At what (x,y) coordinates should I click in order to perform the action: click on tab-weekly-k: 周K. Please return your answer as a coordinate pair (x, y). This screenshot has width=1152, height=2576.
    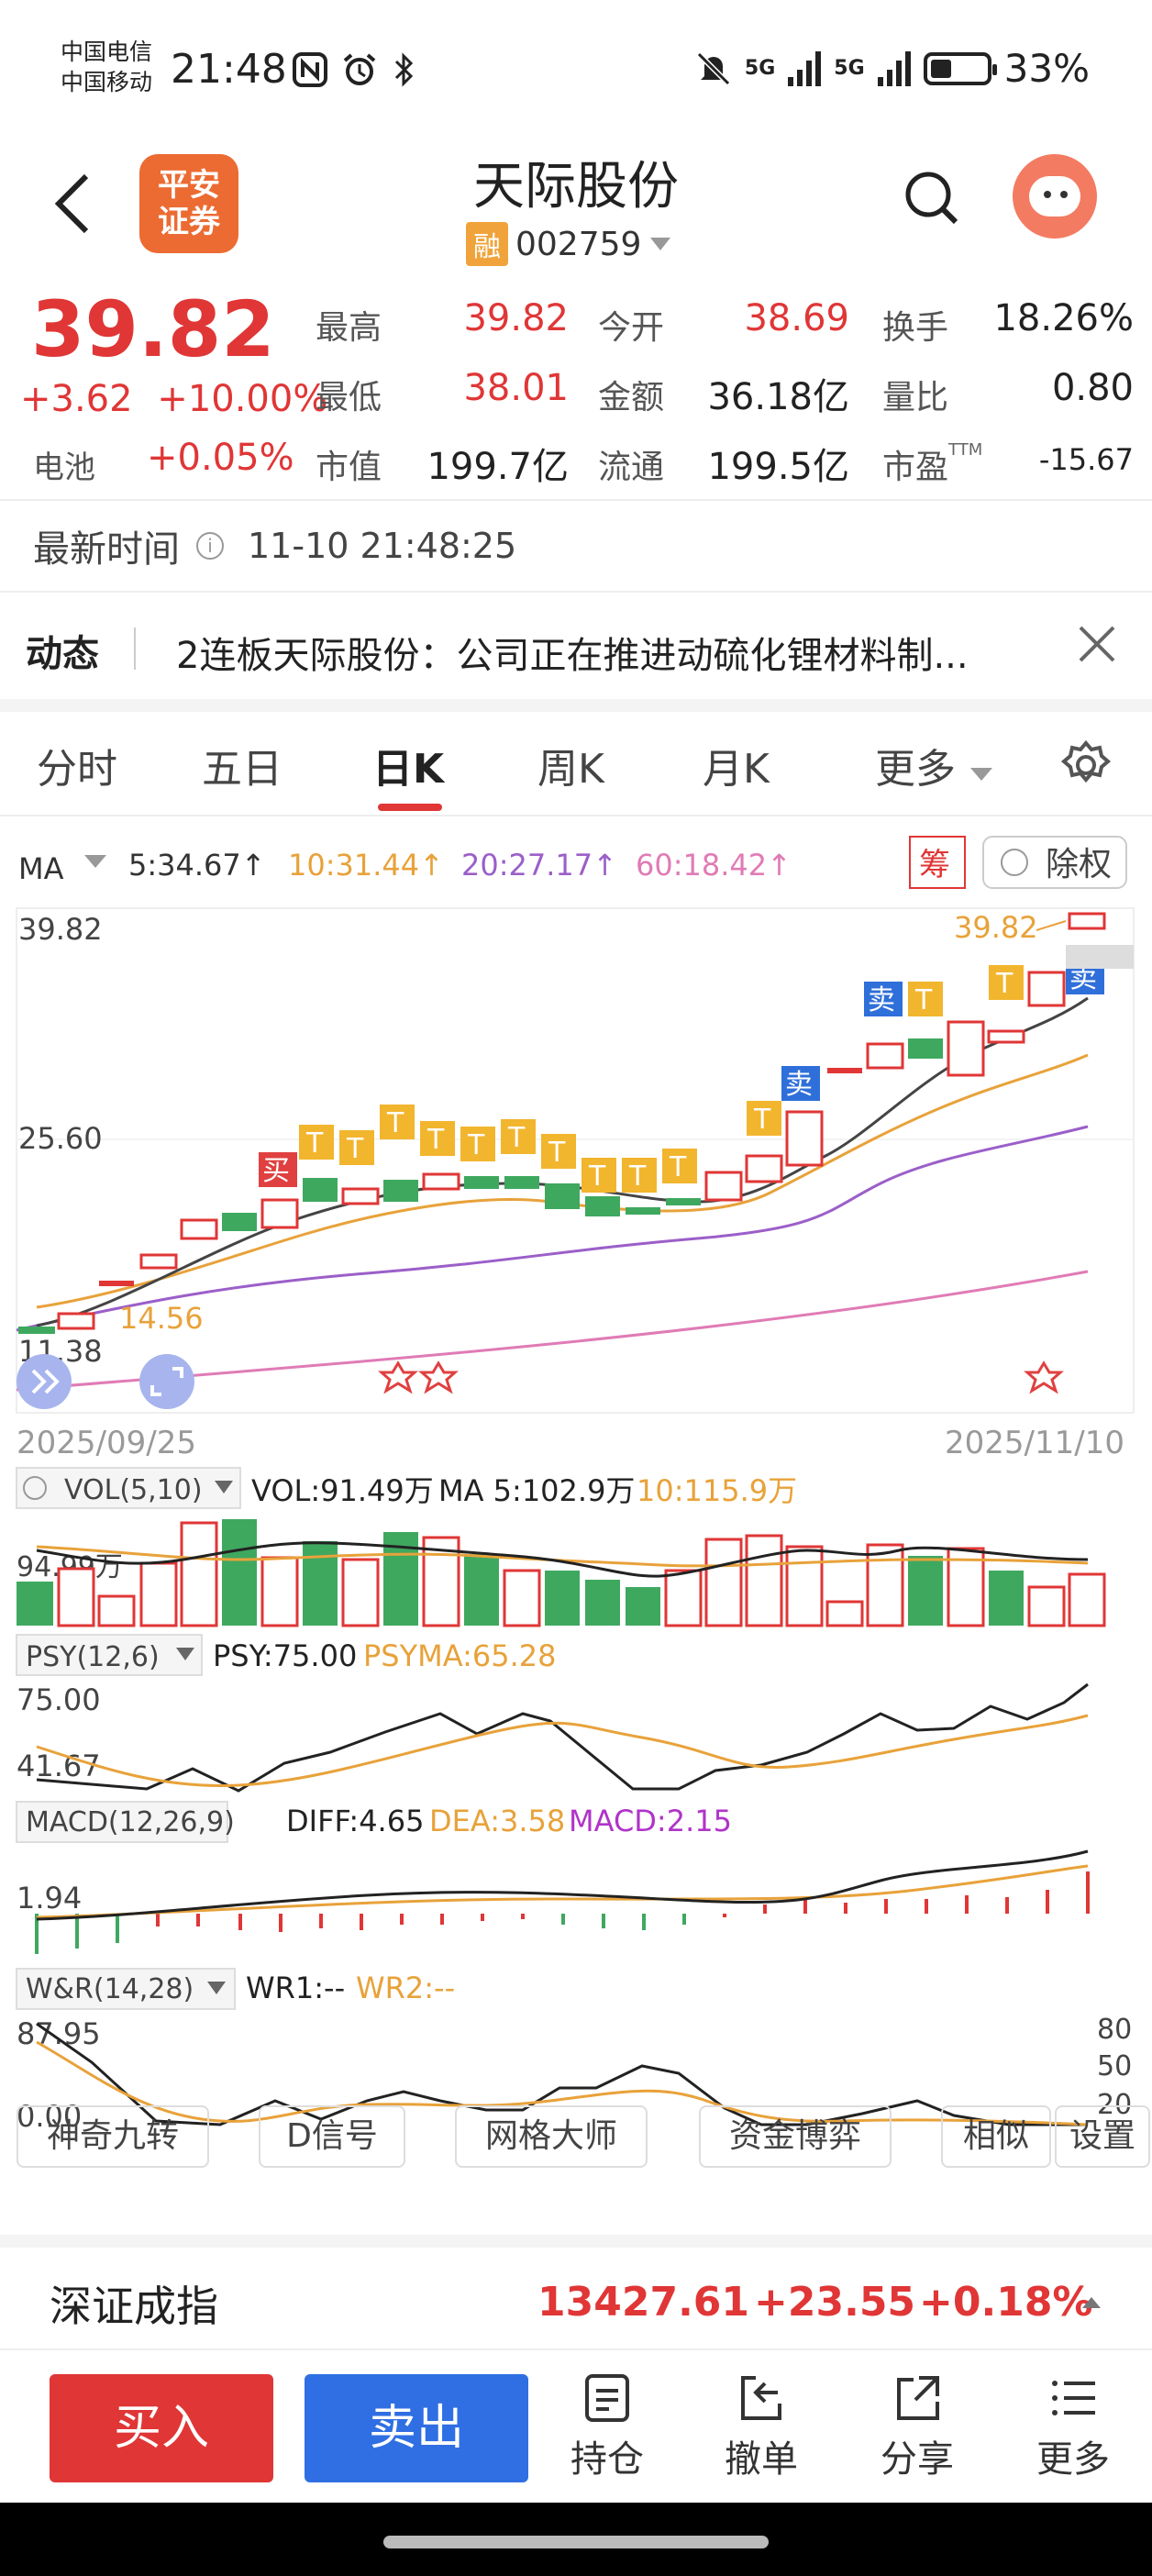
    Looking at the image, I should click on (570, 765).